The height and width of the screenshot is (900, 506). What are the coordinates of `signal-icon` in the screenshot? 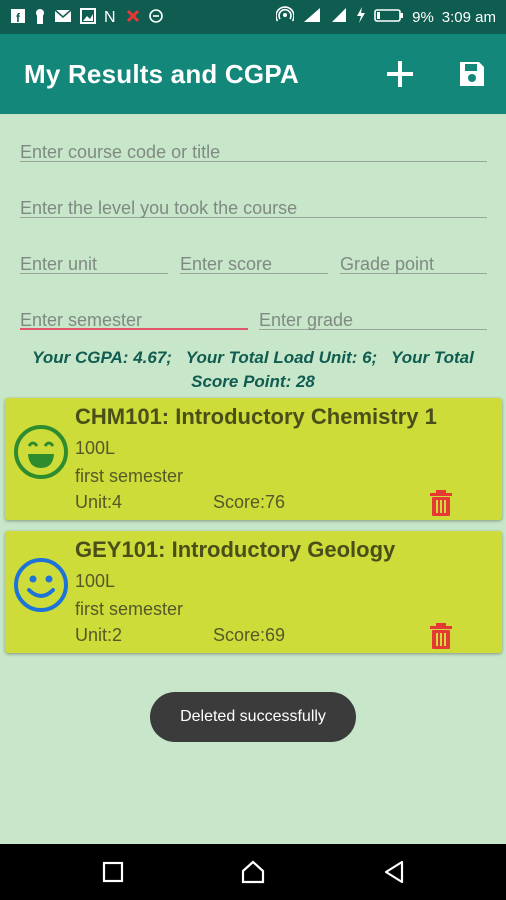 It's located at (312, 17).